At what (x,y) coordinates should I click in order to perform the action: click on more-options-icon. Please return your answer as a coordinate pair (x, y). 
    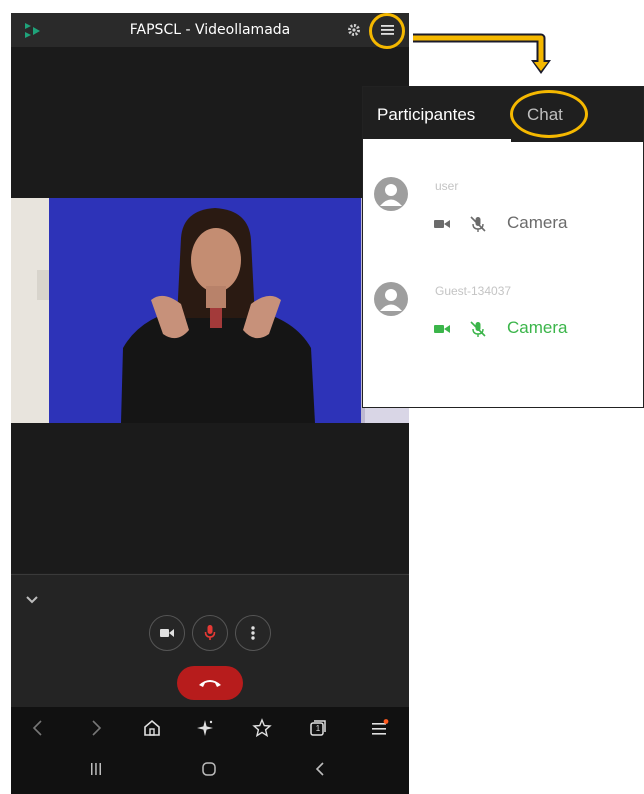
    Looking at the image, I should click on (253, 633).